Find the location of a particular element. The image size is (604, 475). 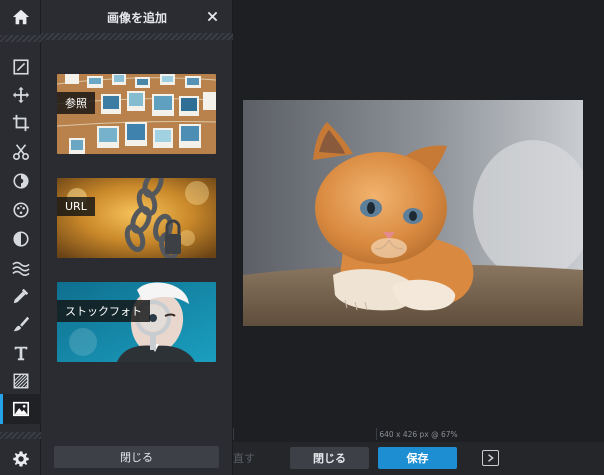

chain-image is located at coordinates (136, 218).